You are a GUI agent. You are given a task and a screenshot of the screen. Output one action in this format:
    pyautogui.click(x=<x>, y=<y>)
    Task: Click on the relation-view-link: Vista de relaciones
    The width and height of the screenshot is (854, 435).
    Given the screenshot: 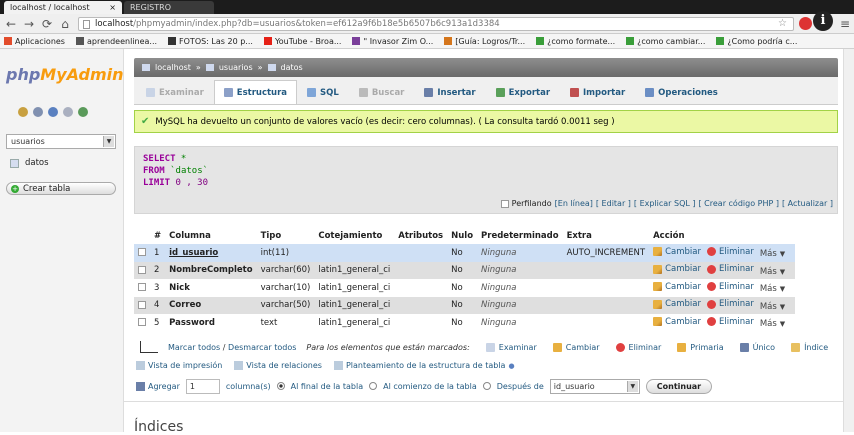 What is the action you would take?
    pyautogui.click(x=278, y=365)
    